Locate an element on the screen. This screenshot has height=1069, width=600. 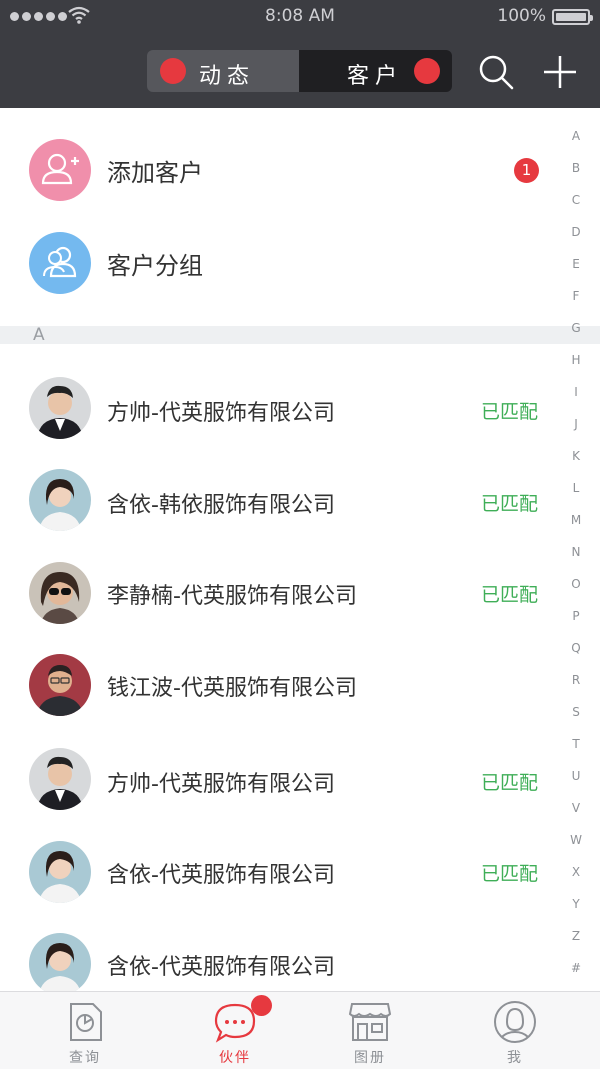
section-letter: A is located at coordinates (39, 335).